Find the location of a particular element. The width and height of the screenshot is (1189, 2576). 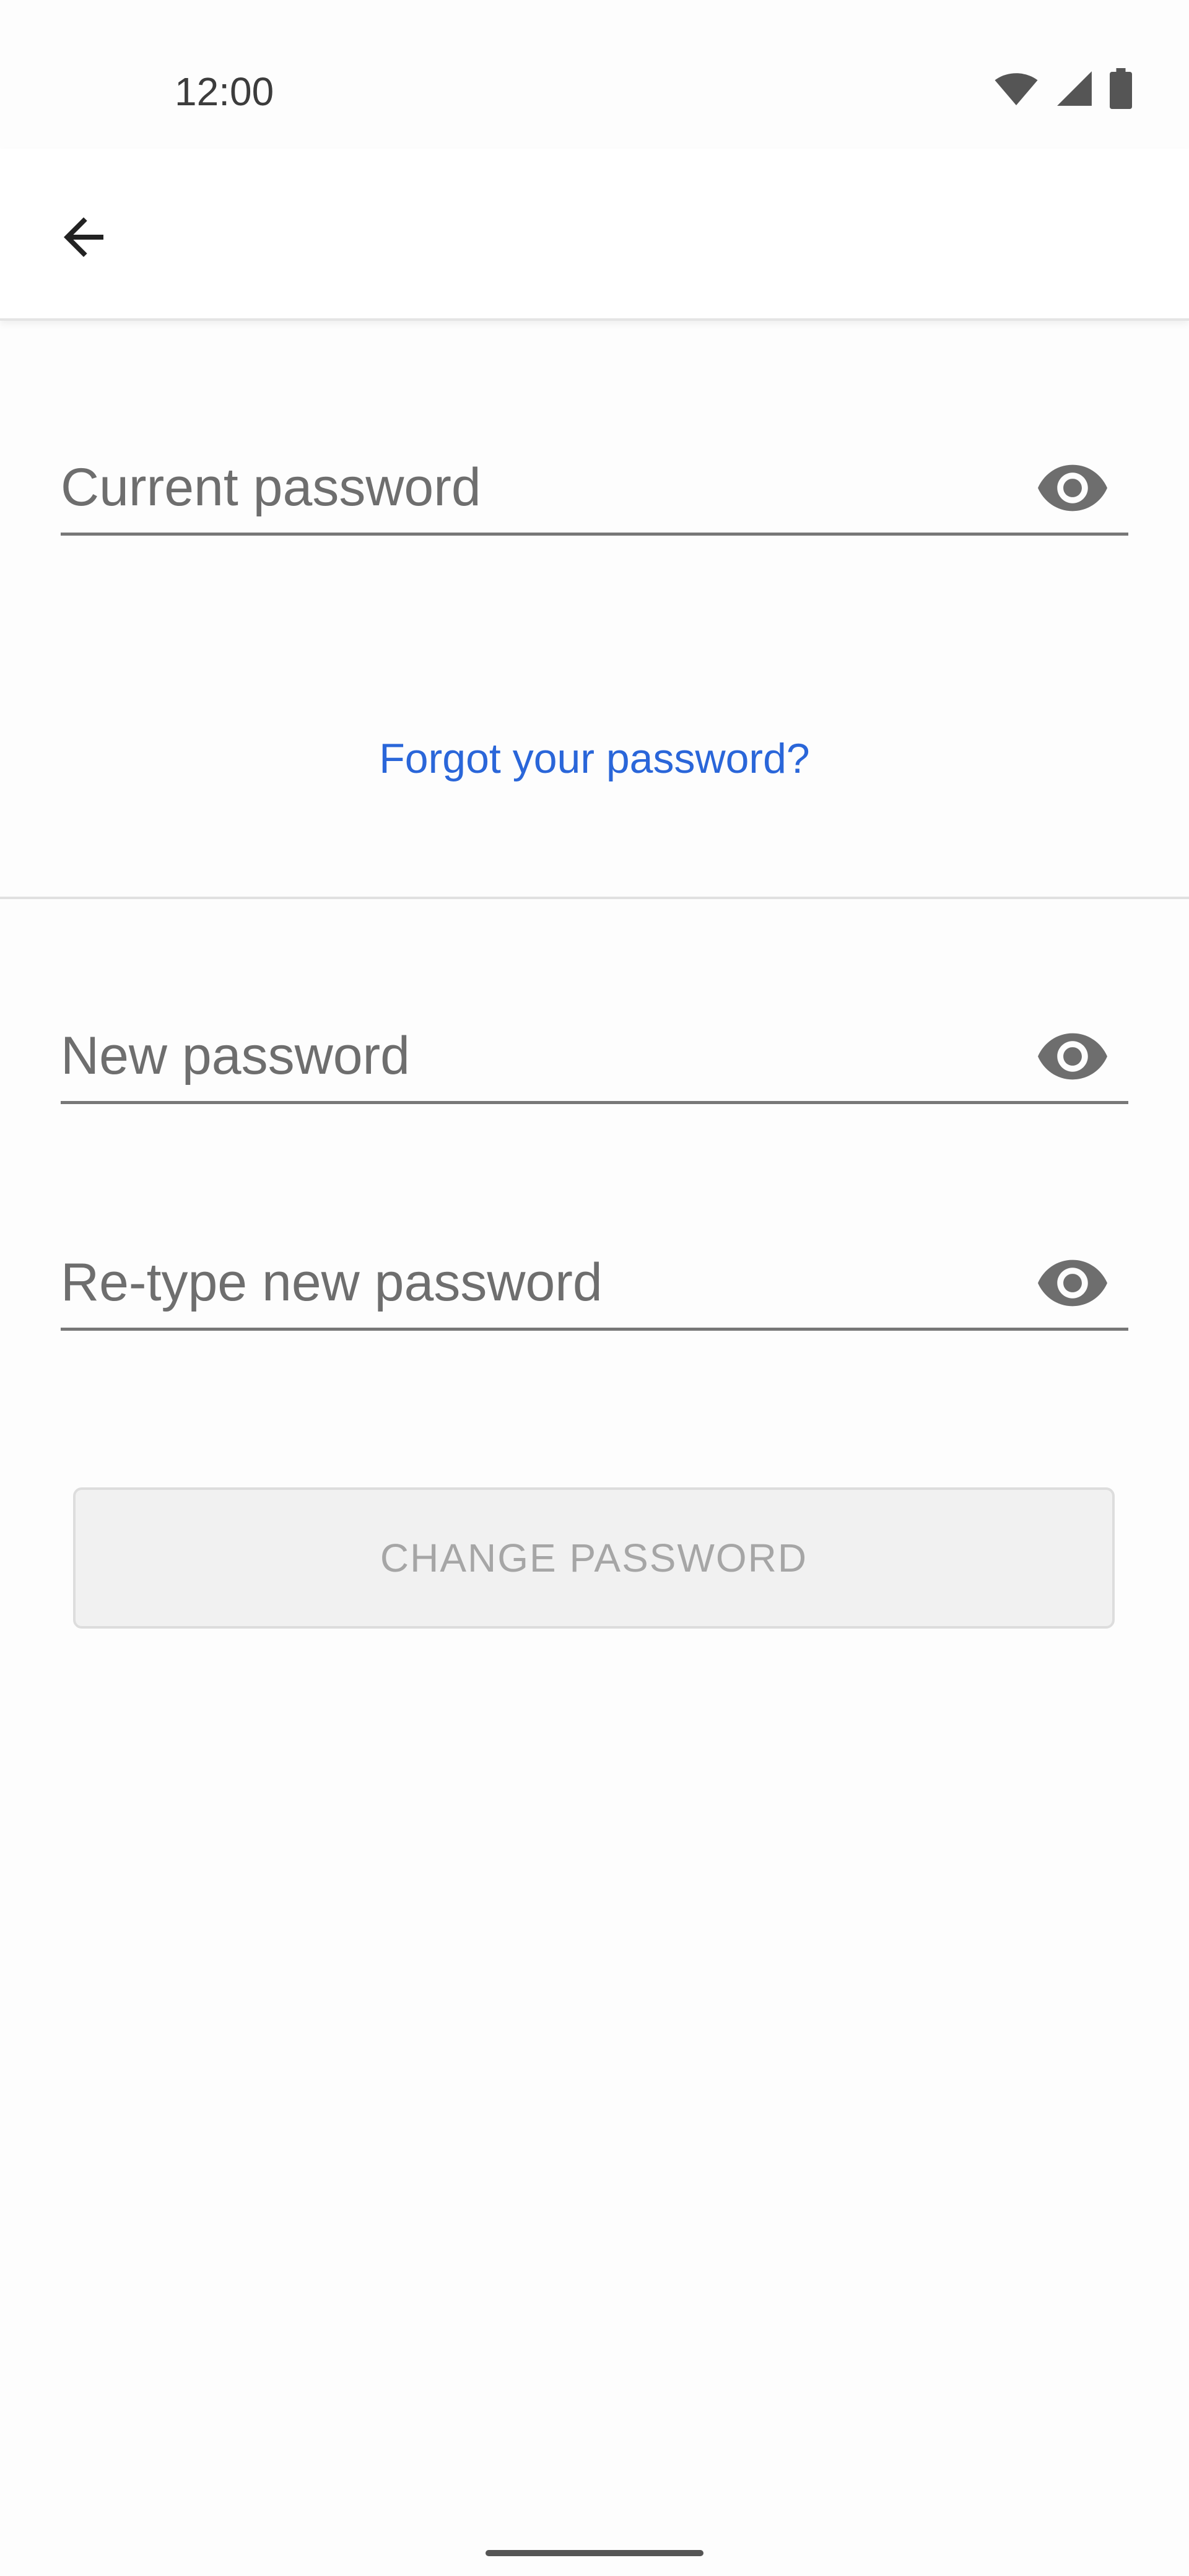

gesture-nav-handle is located at coordinates (594, 2553).